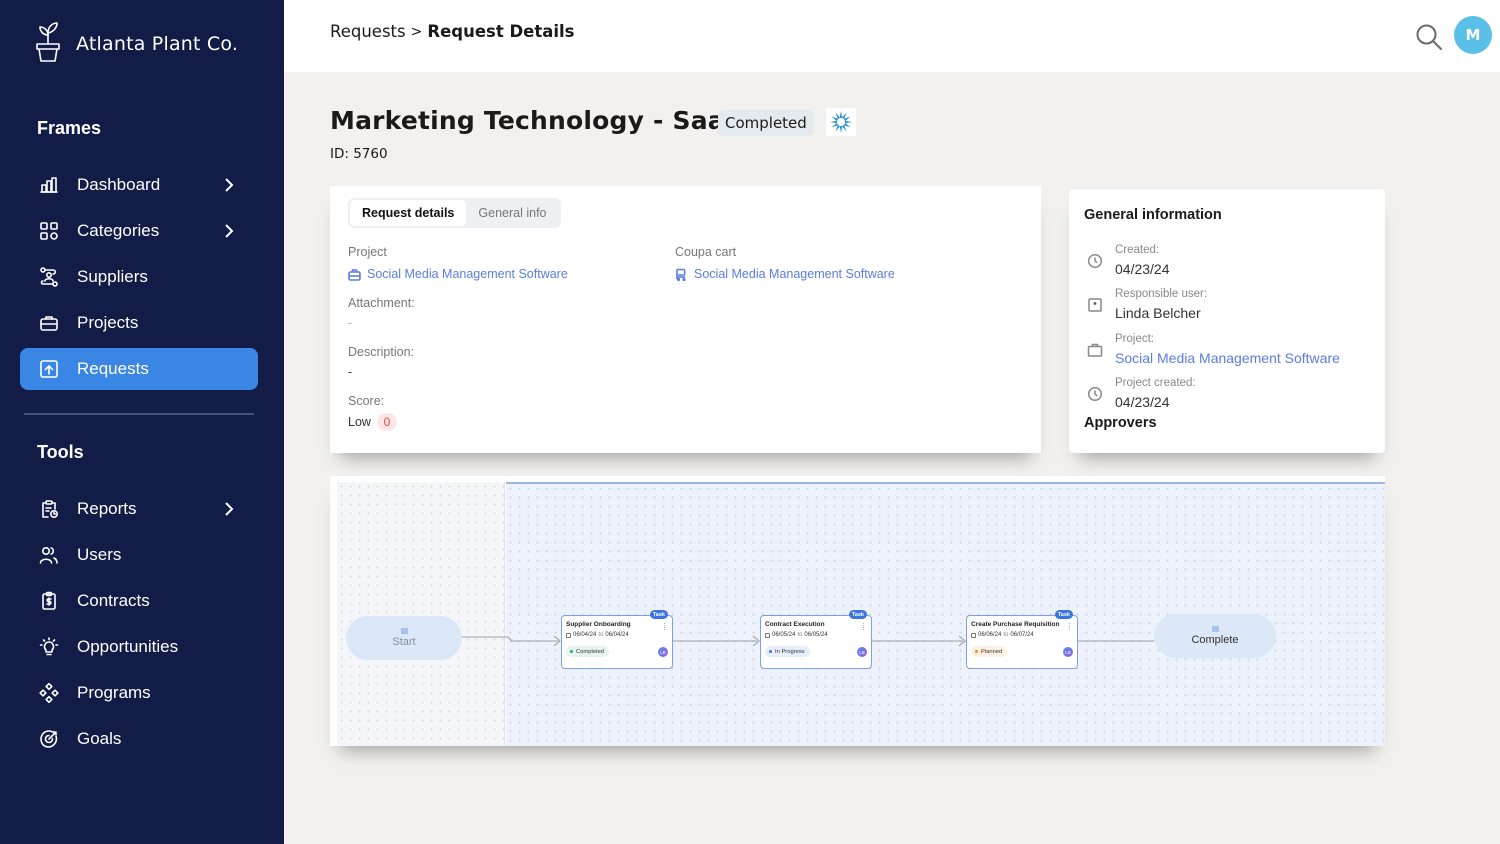 The width and height of the screenshot is (1500, 844). I want to click on upload-box-icon, so click(49, 369).